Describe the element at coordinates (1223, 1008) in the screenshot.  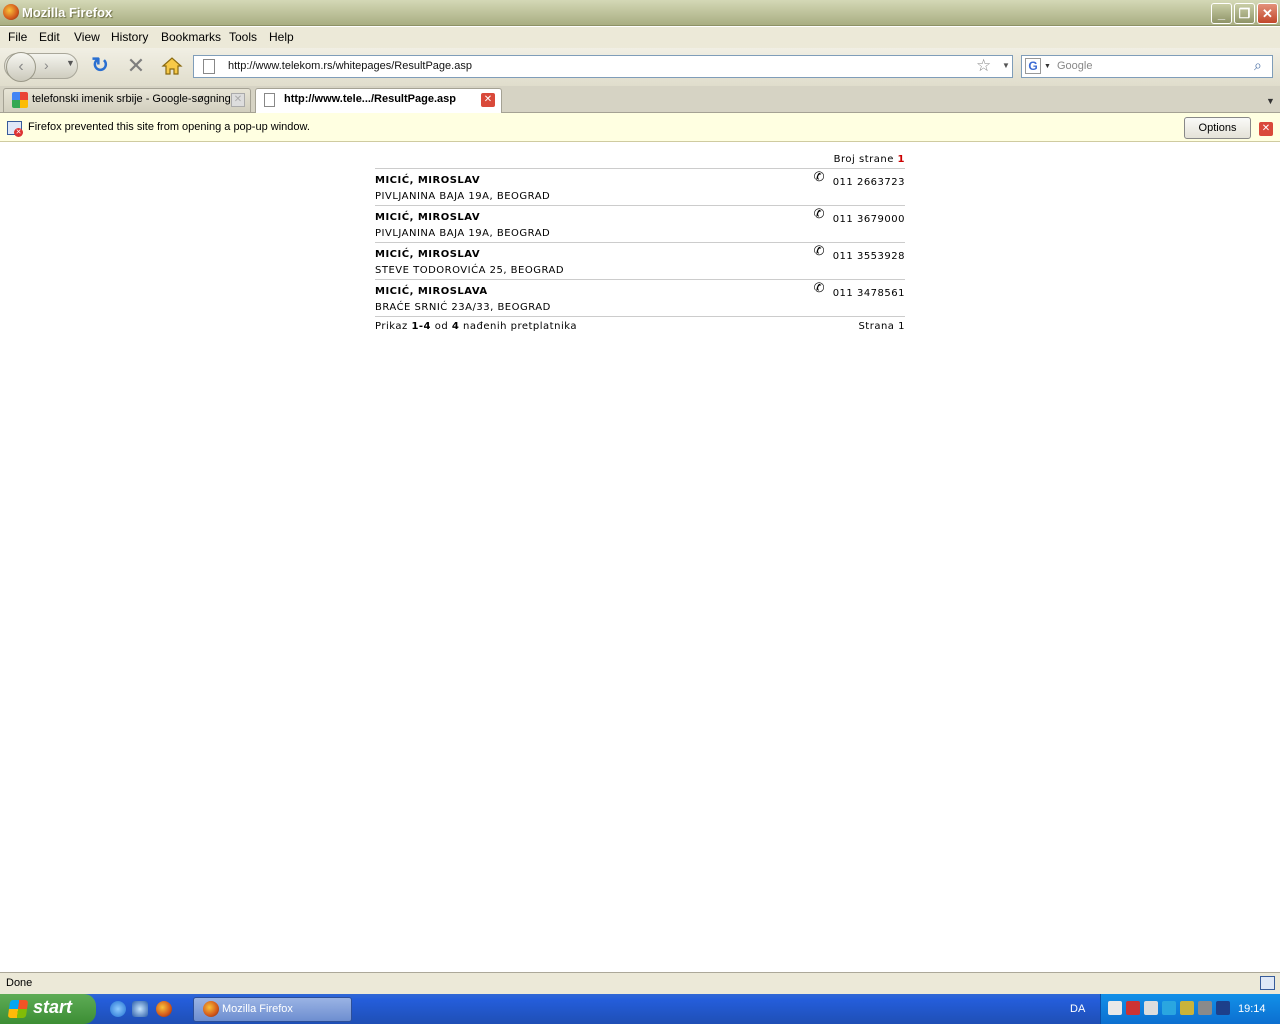
I see `tray-monitor-icon` at that location.